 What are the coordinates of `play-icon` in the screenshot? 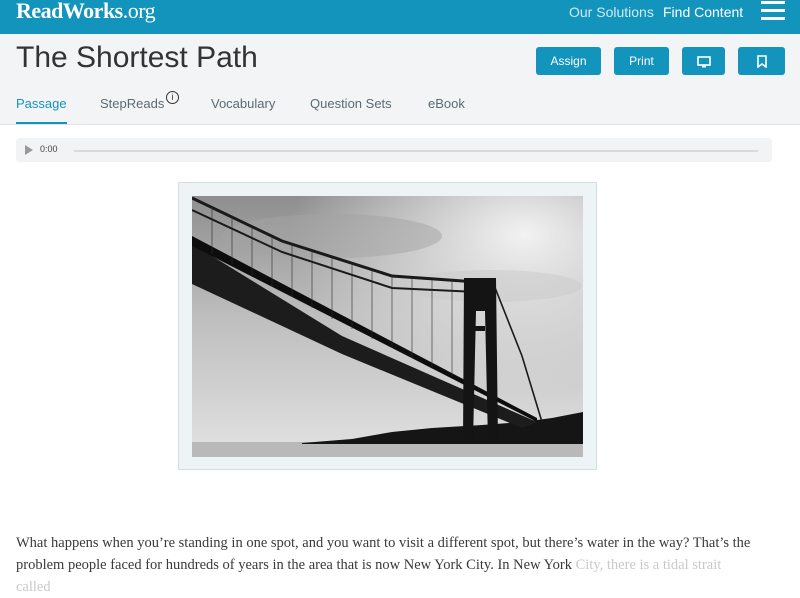 It's located at (29, 150).